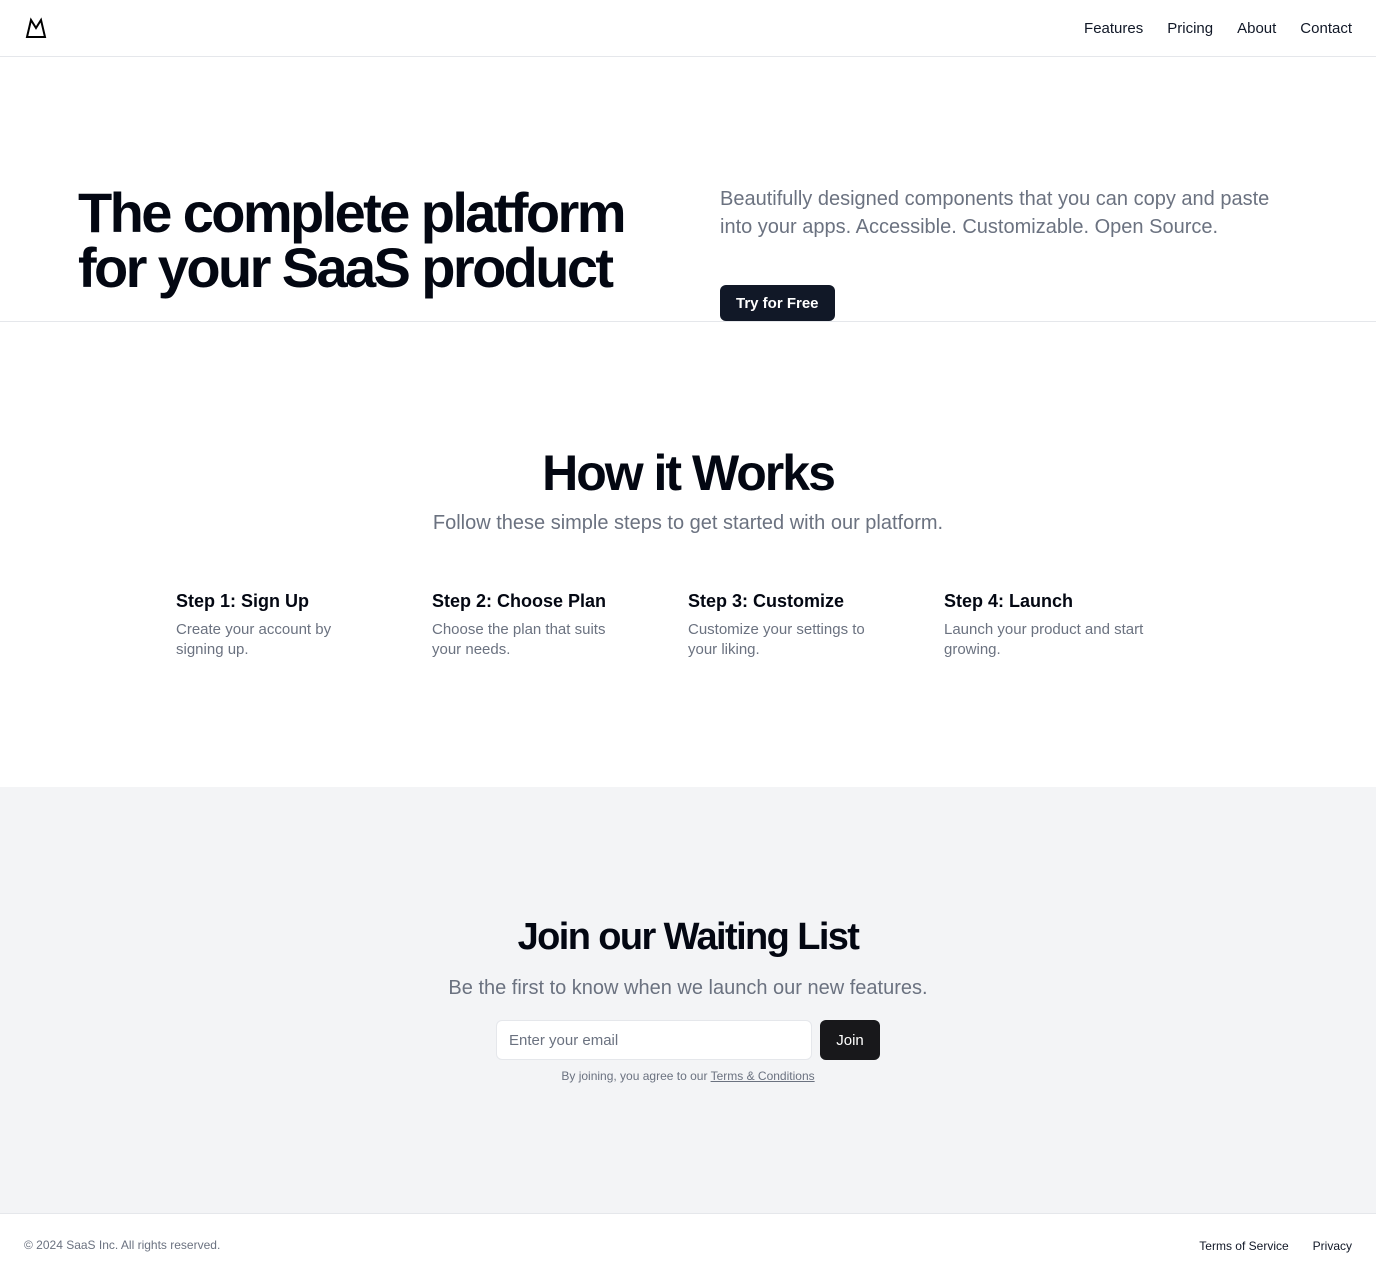  What do you see at coordinates (766, 601) in the screenshot?
I see `step-title: Step 3: Customize` at bounding box center [766, 601].